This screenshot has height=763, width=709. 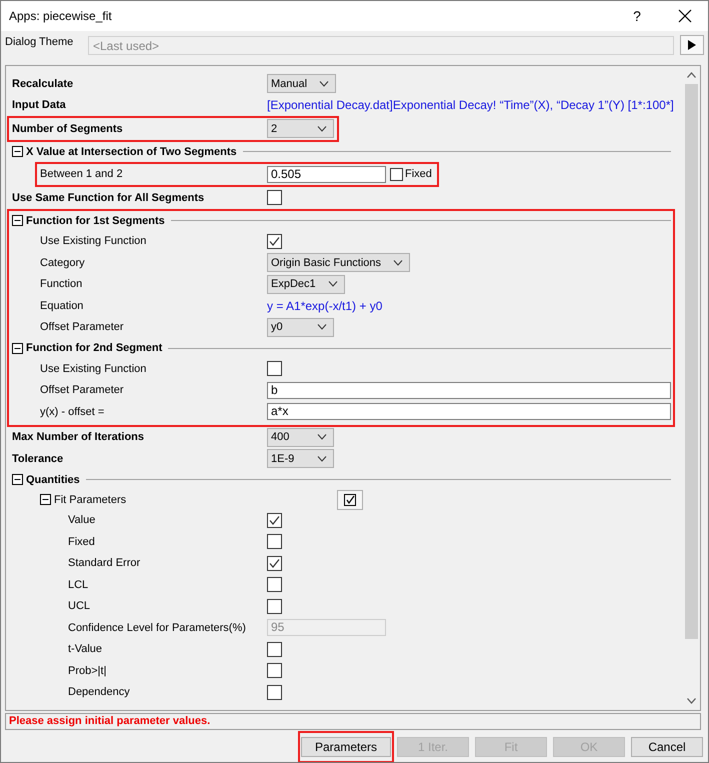 What do you see at coordinates (300, 437) in the screenshot?
I see `dropdown: 400` at bounding box center [300, 437].